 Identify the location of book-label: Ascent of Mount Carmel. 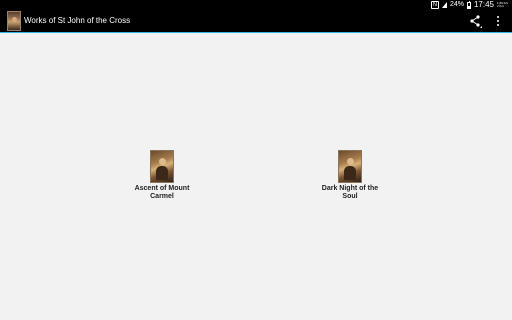
(162, 193).